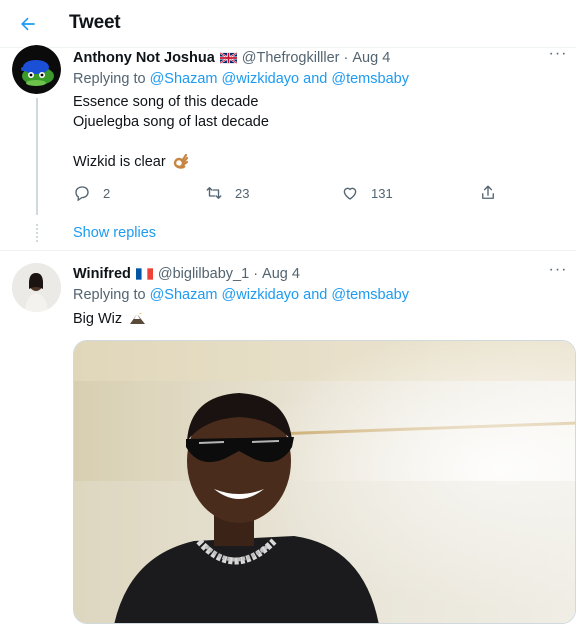 Image resolution: width=576 pixels, height=635 pixels. I want to click on ok-hand-emoji, so click(180, 161).